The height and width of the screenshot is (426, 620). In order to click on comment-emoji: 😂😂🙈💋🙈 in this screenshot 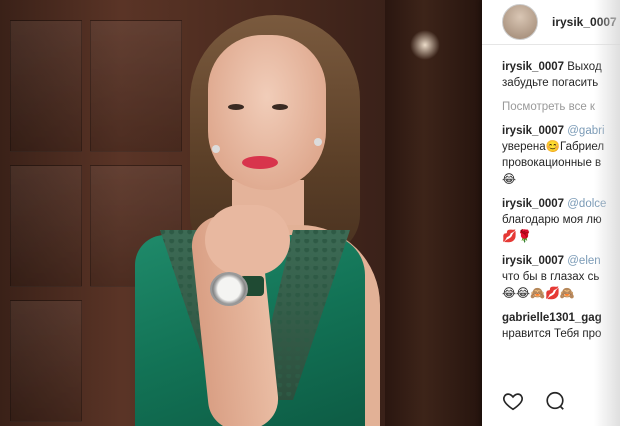, I will do `click(538, 293)`.